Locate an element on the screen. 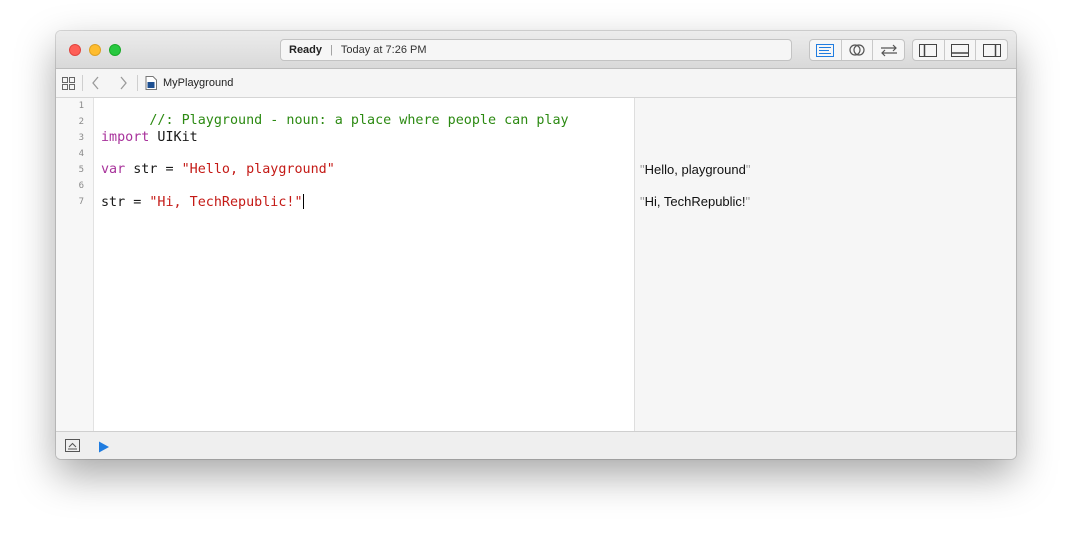 The width and height of the screenshot is (1072, 539). line-number: 2 is located at coordinates (81, 122).